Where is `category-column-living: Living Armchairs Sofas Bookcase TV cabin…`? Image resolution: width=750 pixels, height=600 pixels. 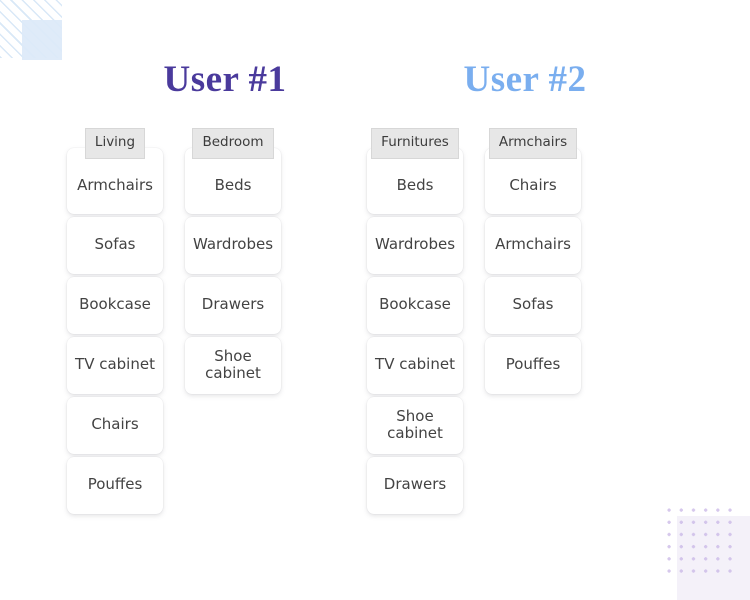 category-column-living: Living Armchairs Sofas Bookcase TV cabin… is located at coordinates (115, 321).